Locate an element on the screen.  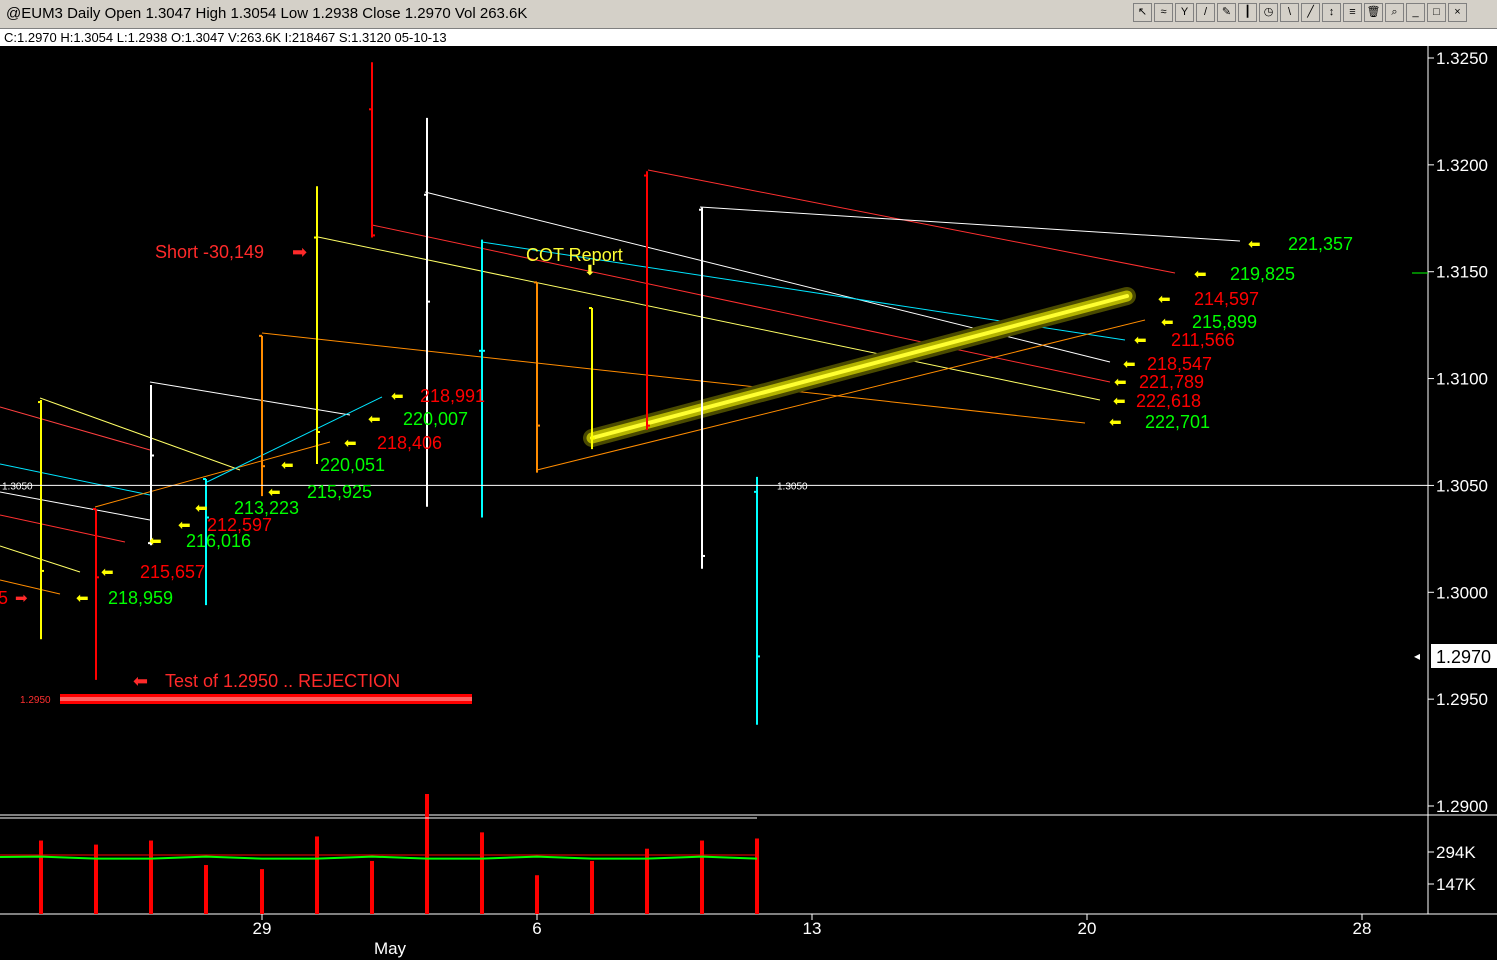
short-annotation: Short -30,149 is located at coordinates (209, 252).